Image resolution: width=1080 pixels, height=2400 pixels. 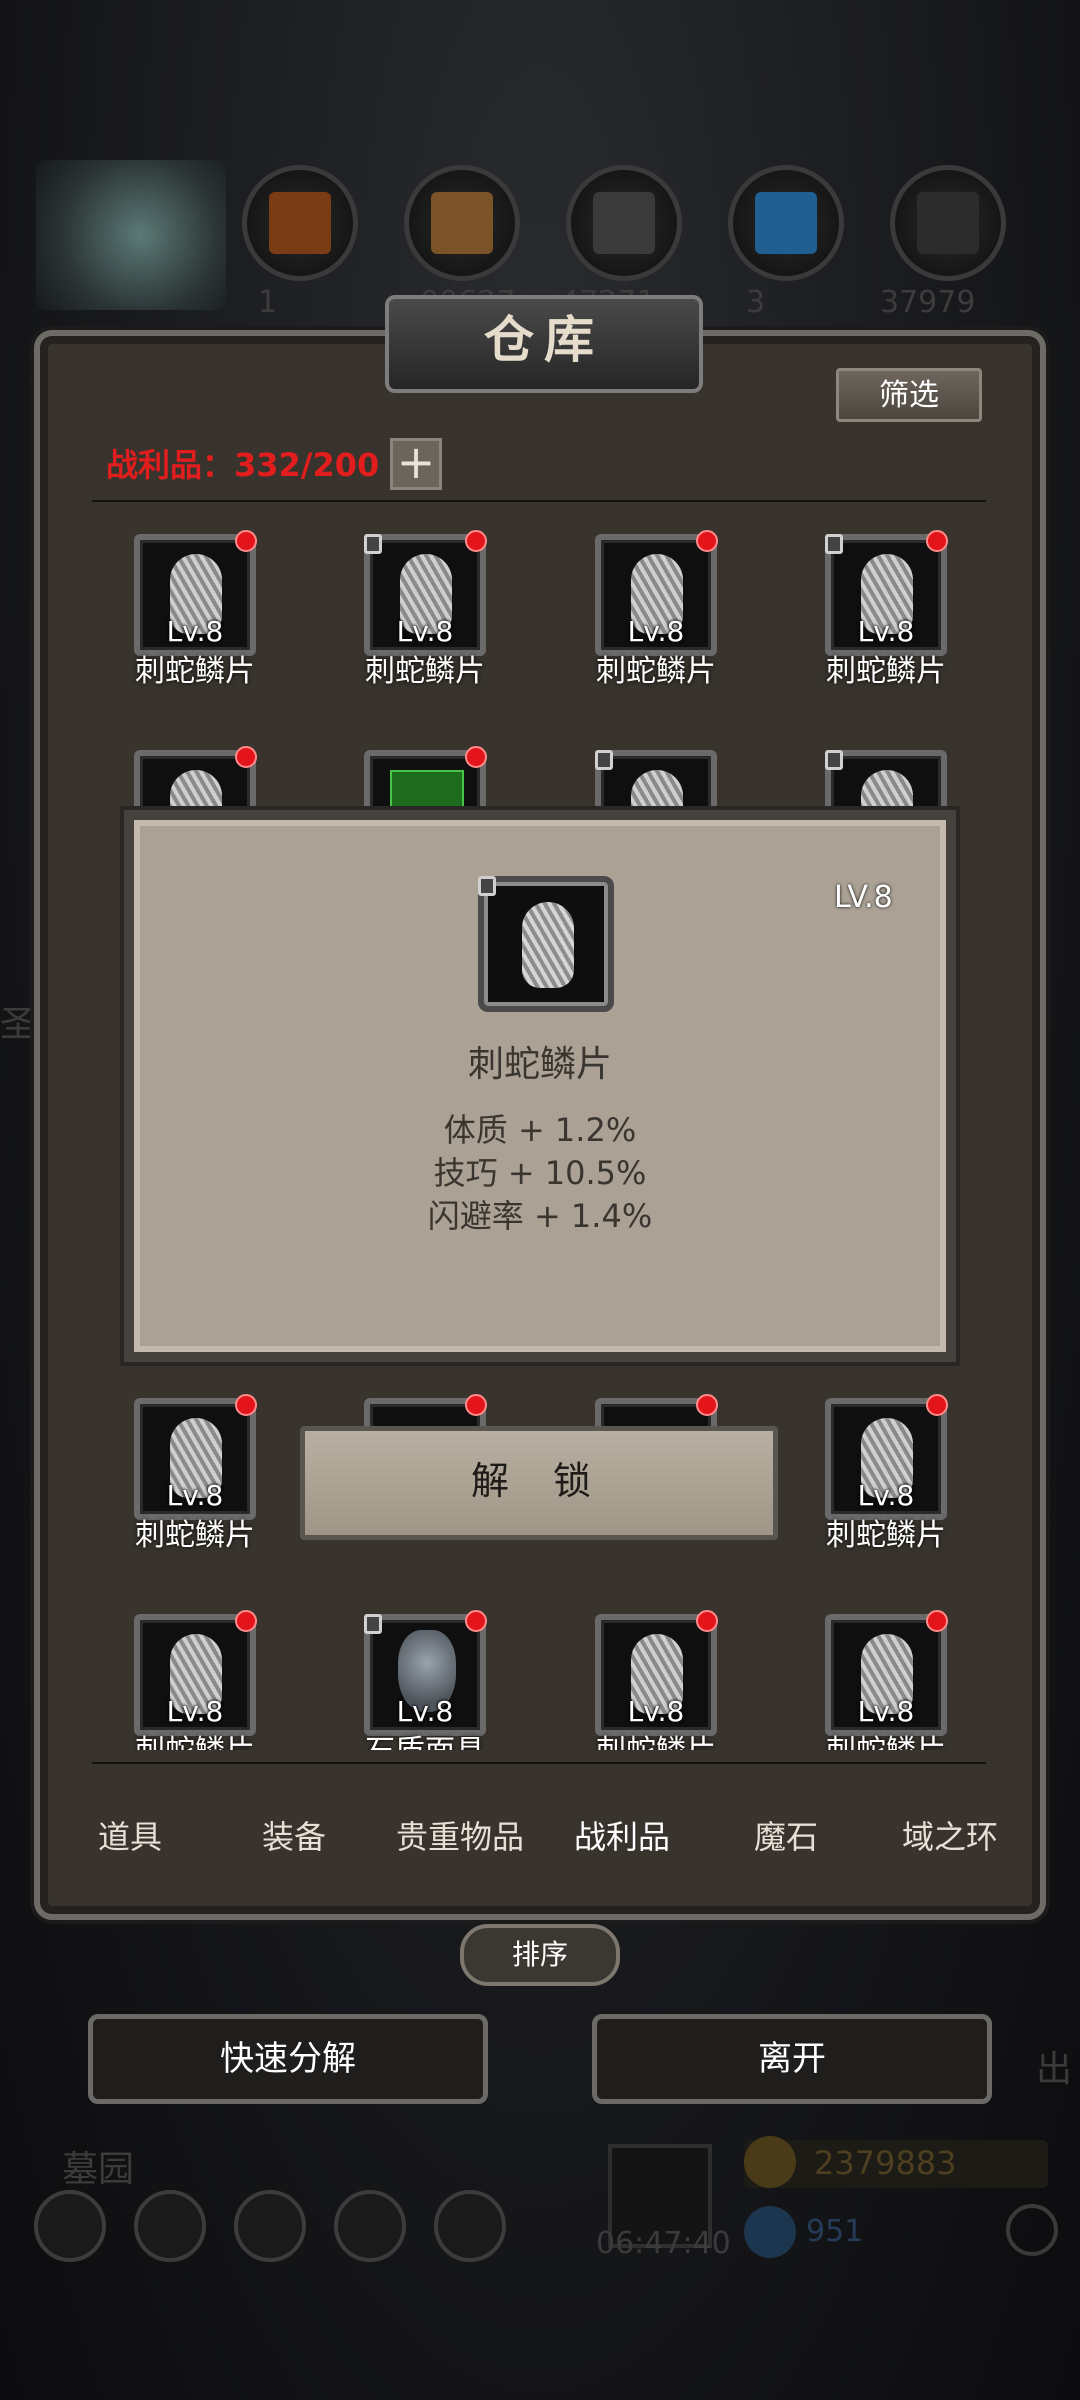 What do you see at coordinates (288, 2059) in the screenshot?
I see `quick-decompose-button: 快速分解` at bounding box center [288, 2059].